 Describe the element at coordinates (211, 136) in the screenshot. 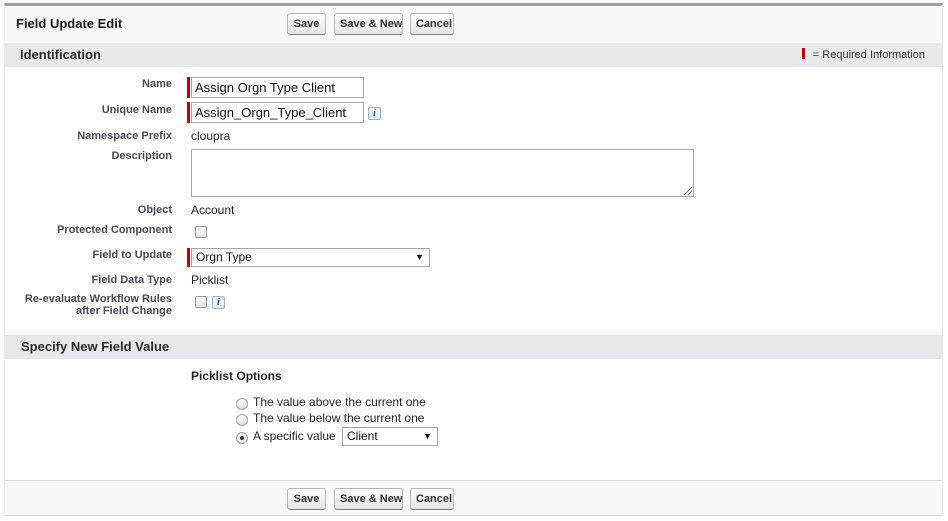

I see `namespace-prefix-value: cloupra` at that location.